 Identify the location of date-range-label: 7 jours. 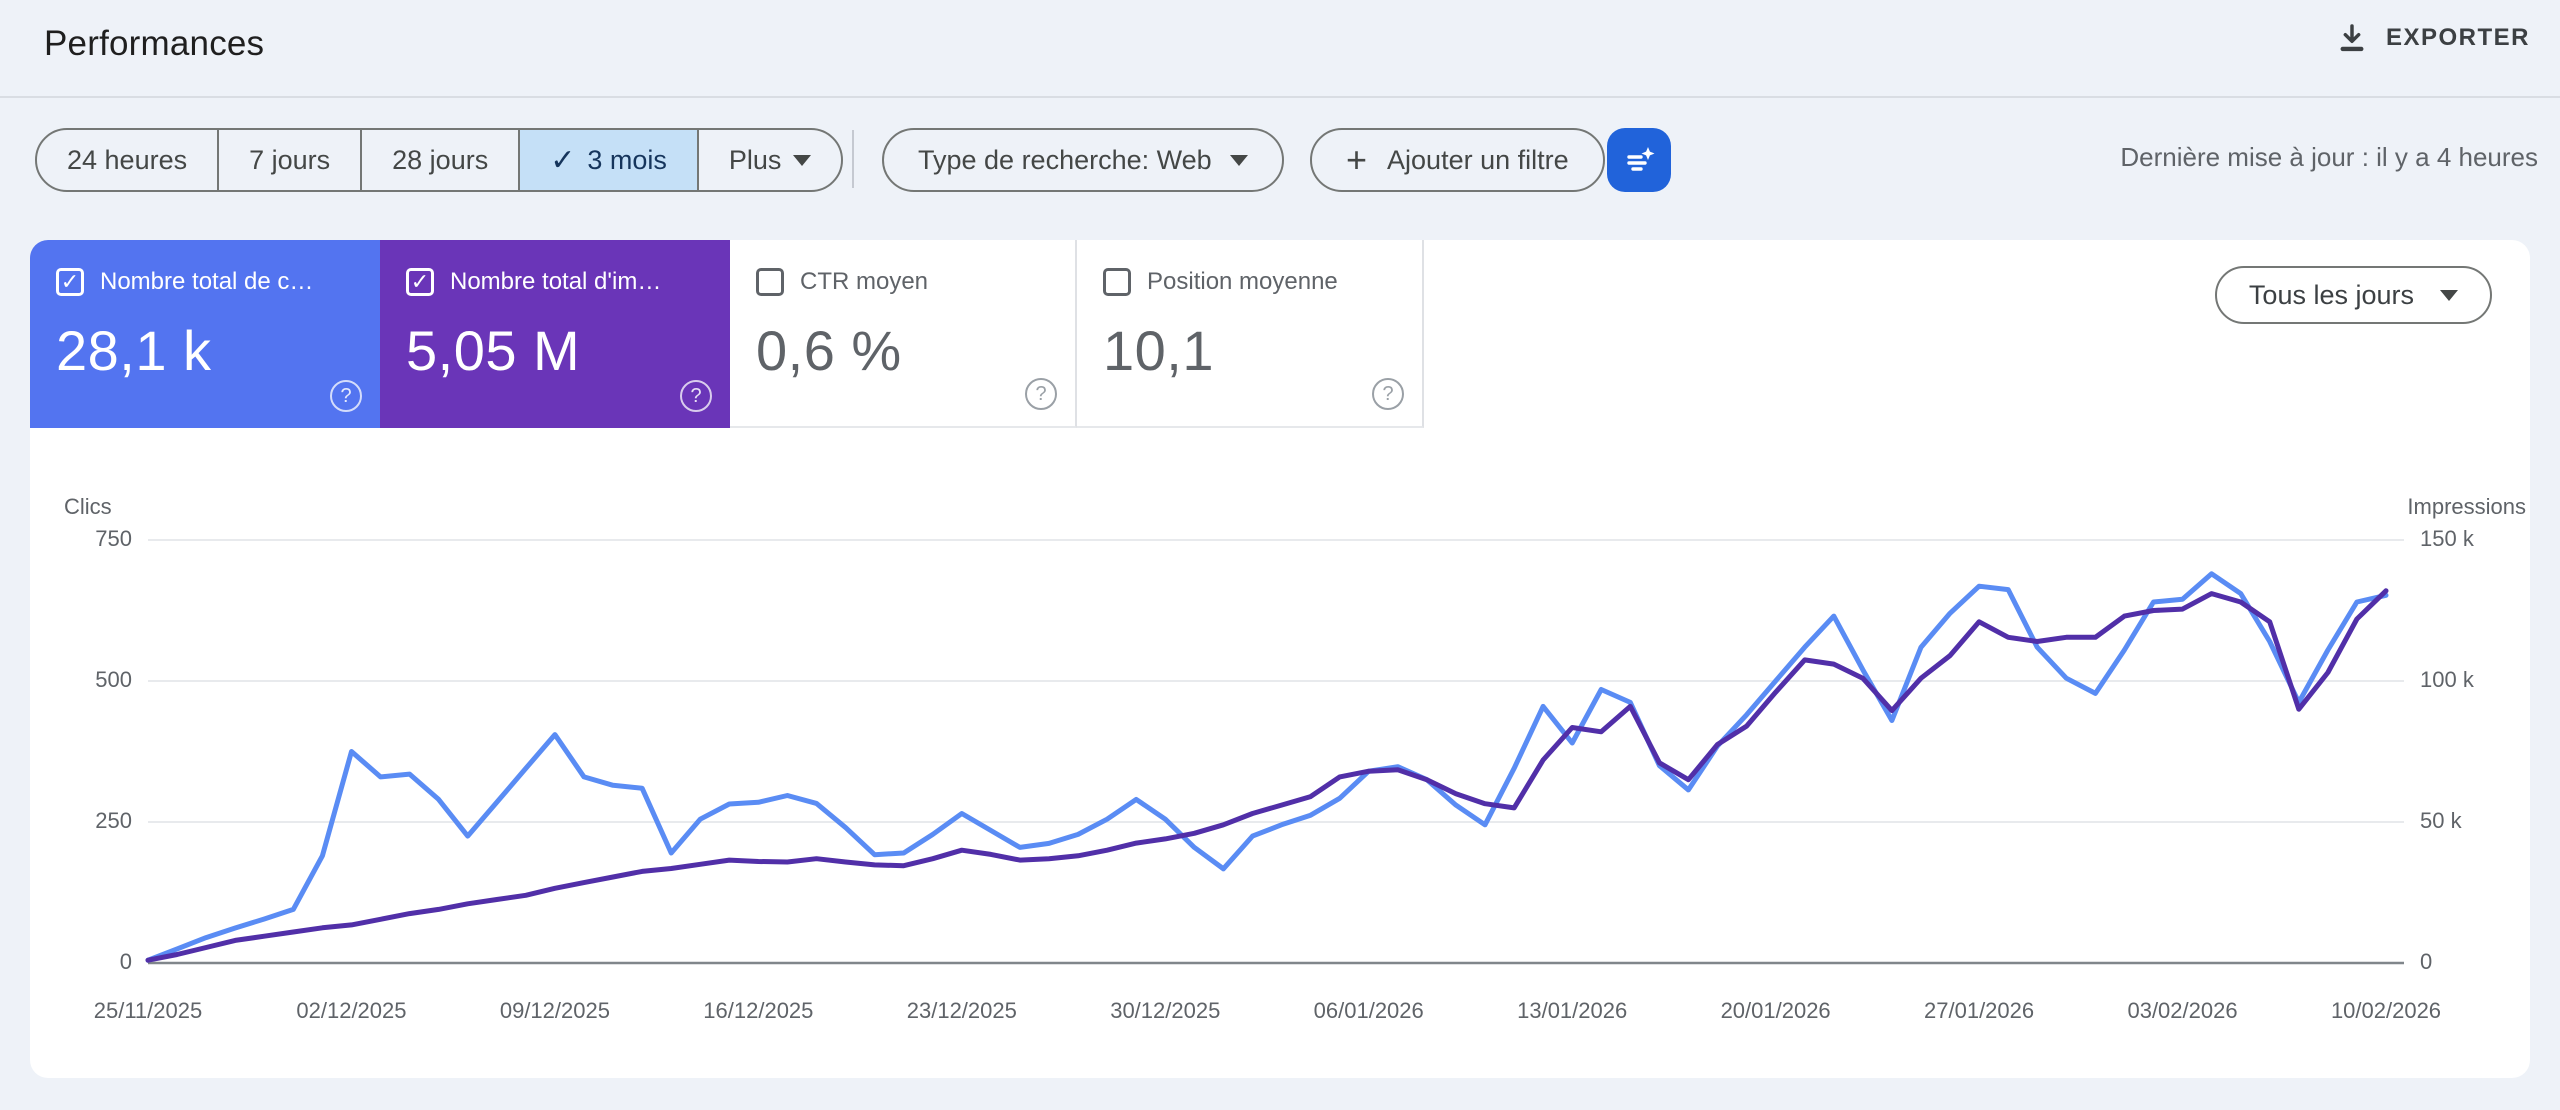
(290, 159).